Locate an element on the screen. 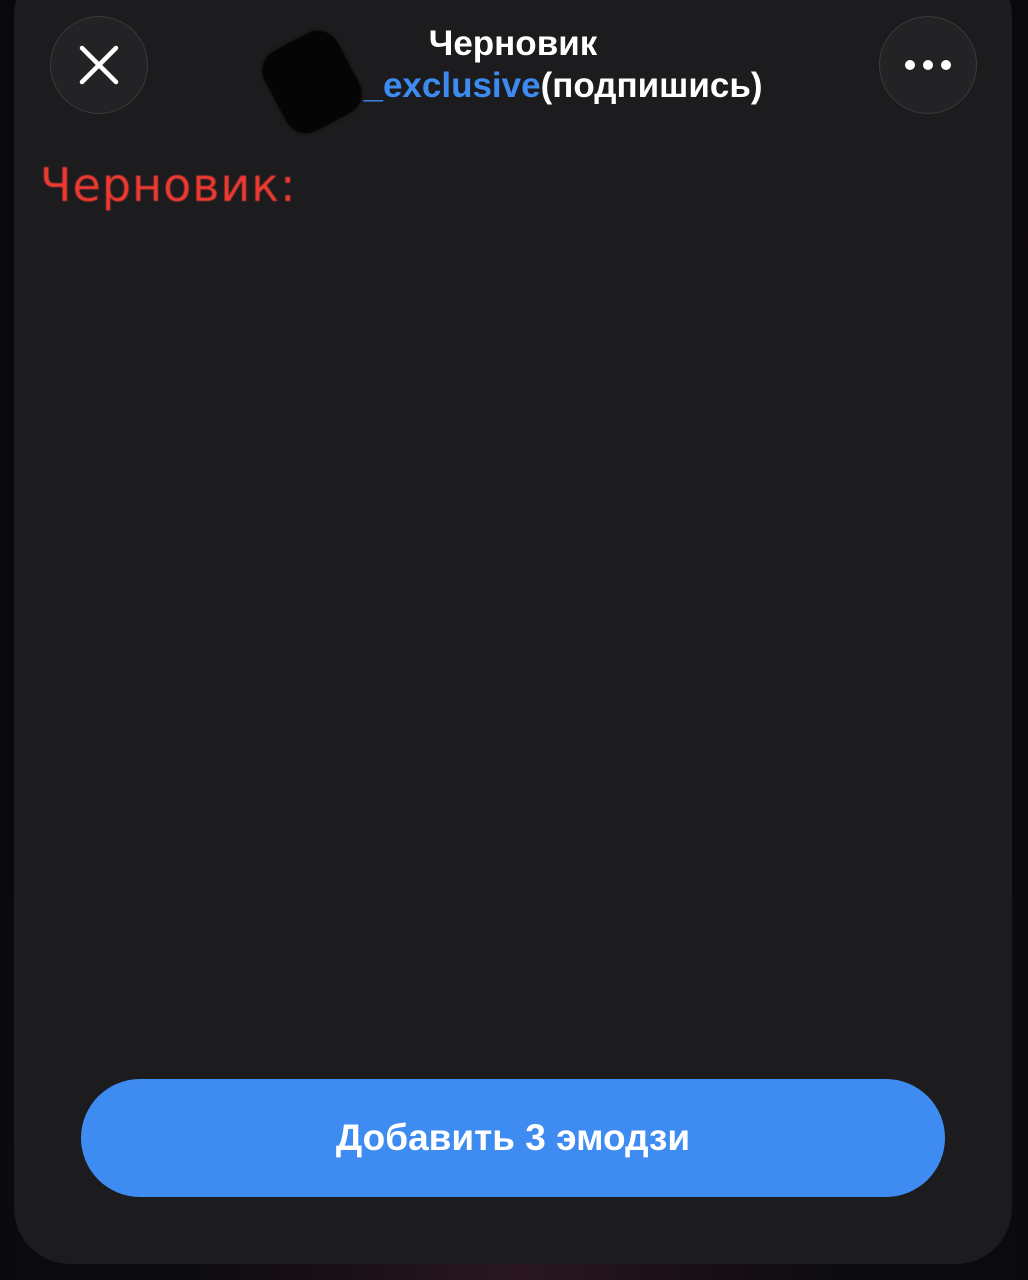 This screenshot has height=1280, width=1028. more-button is located at coordinates (928, 65).